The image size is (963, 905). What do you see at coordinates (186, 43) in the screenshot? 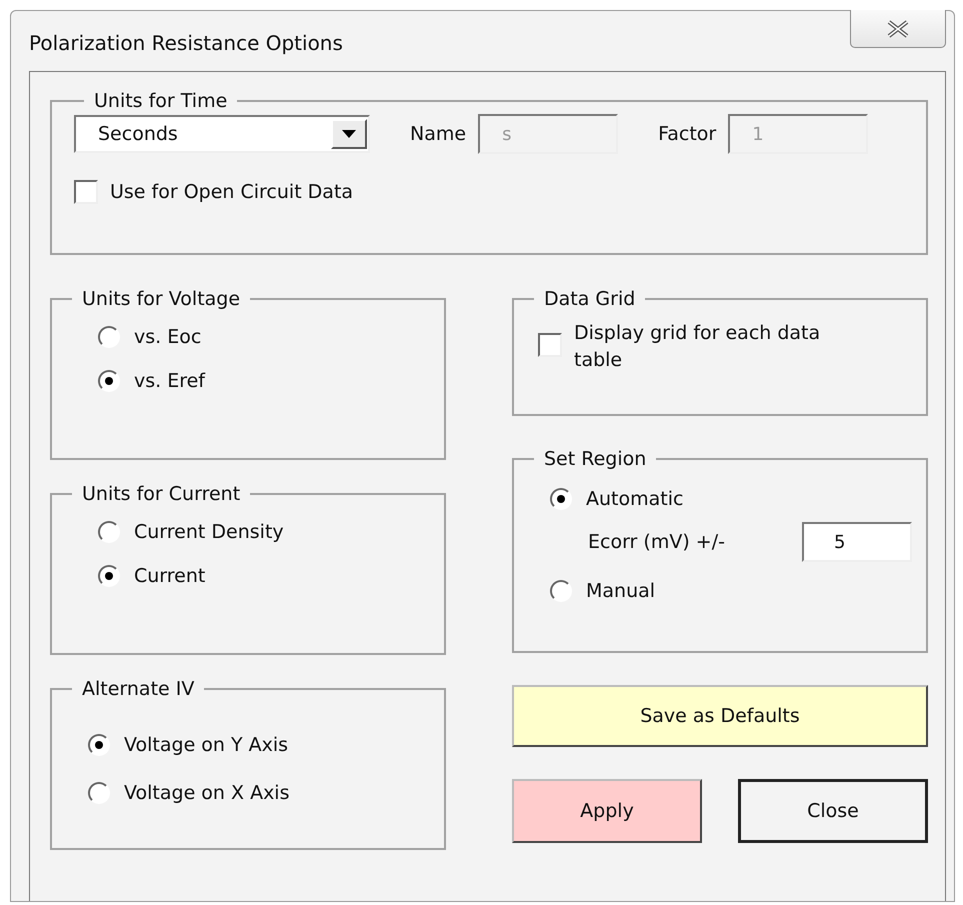
I see `window-title: Polarization Resistance Options` at bounding box center [186, 43].